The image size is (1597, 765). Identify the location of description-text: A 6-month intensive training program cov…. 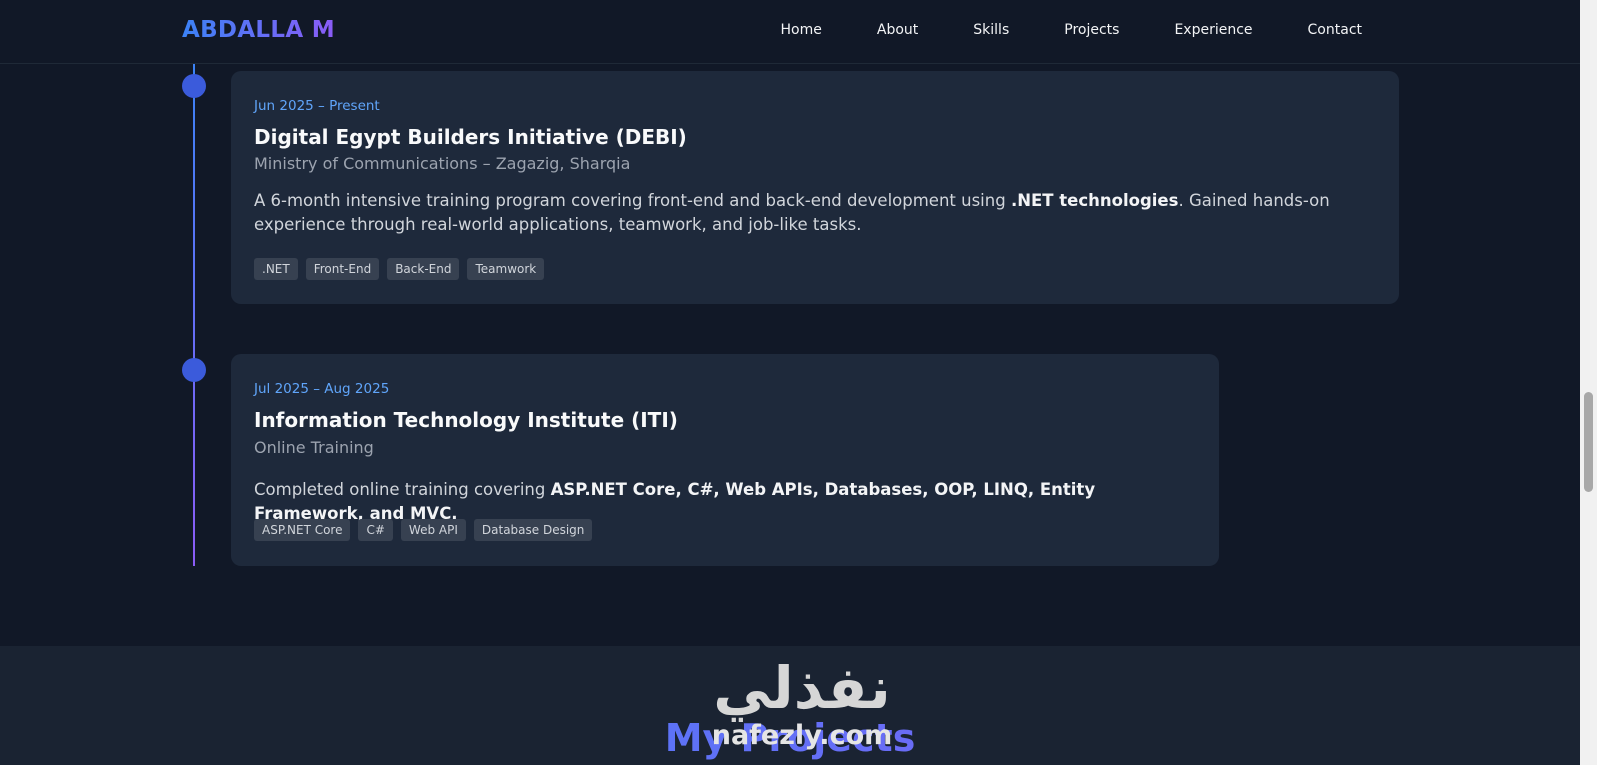
(632, 200).